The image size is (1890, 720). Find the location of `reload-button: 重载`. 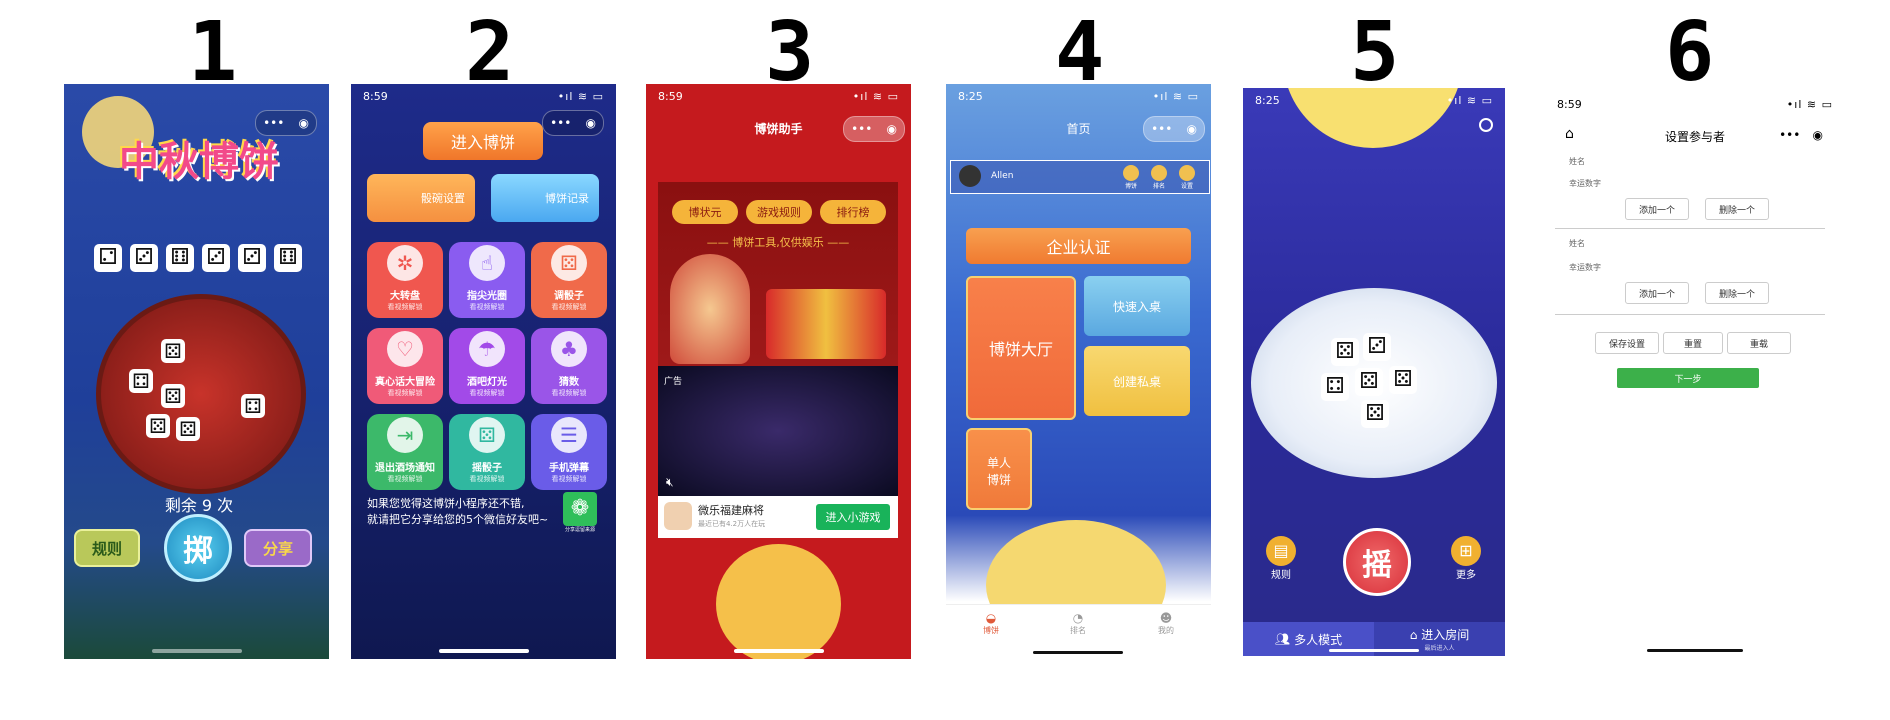

reload-button: 重载 is located at coordinates (1759, 343).